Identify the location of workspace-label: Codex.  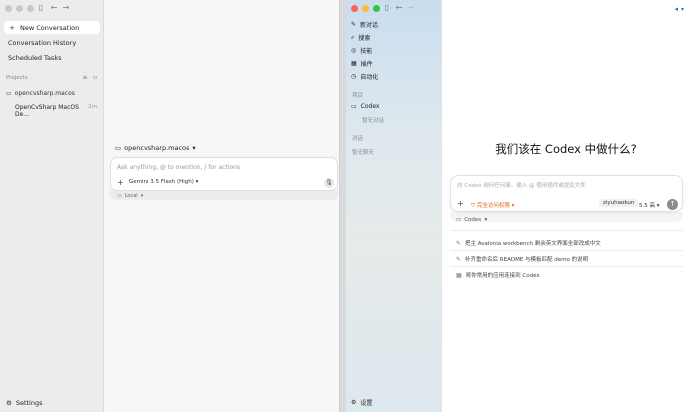
(473, 220).